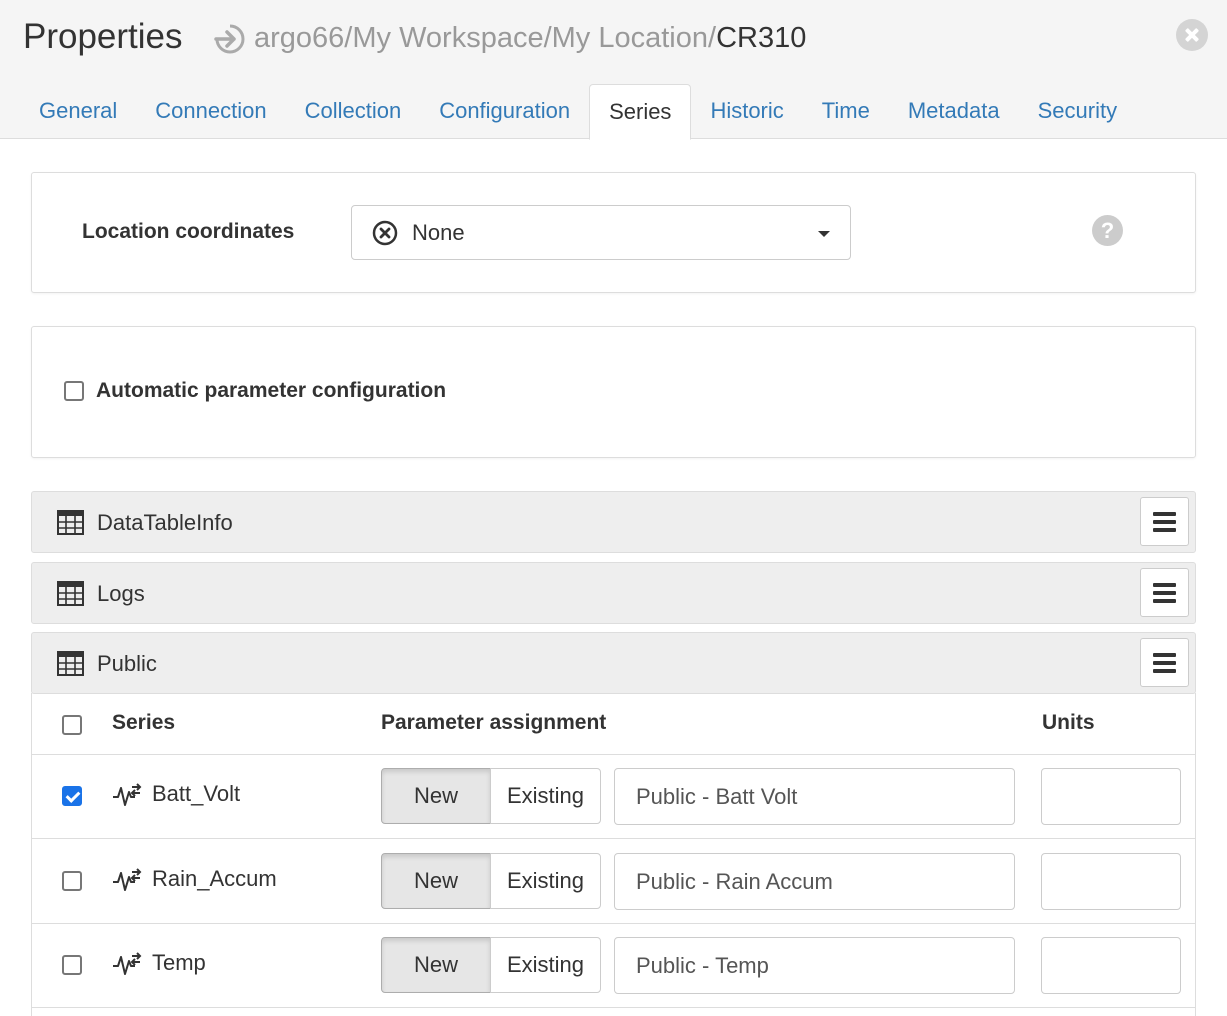  What do you see at coordinates (103, 36) in the screenshot?
I see `dialog-title: Properties` at bounding box center [103, 36].